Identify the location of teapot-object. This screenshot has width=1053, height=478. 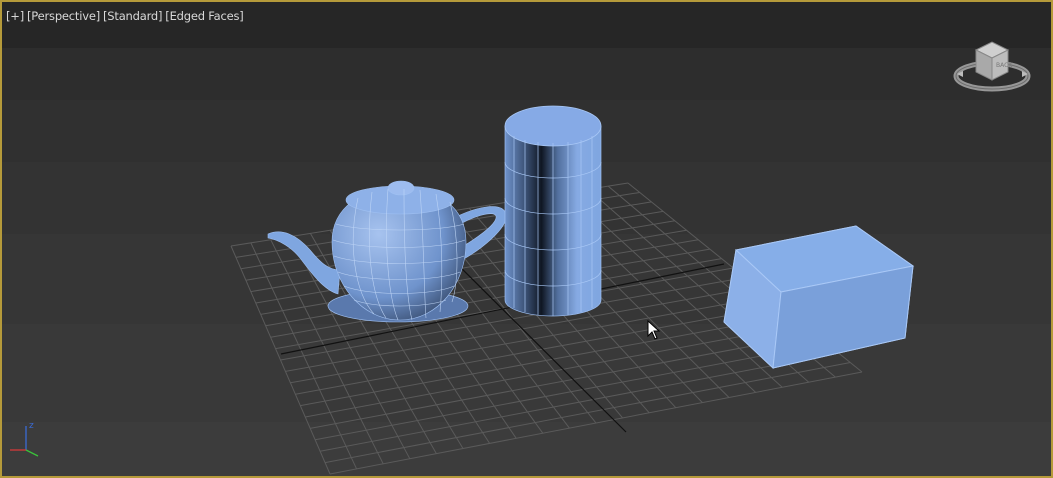
(387, 251).